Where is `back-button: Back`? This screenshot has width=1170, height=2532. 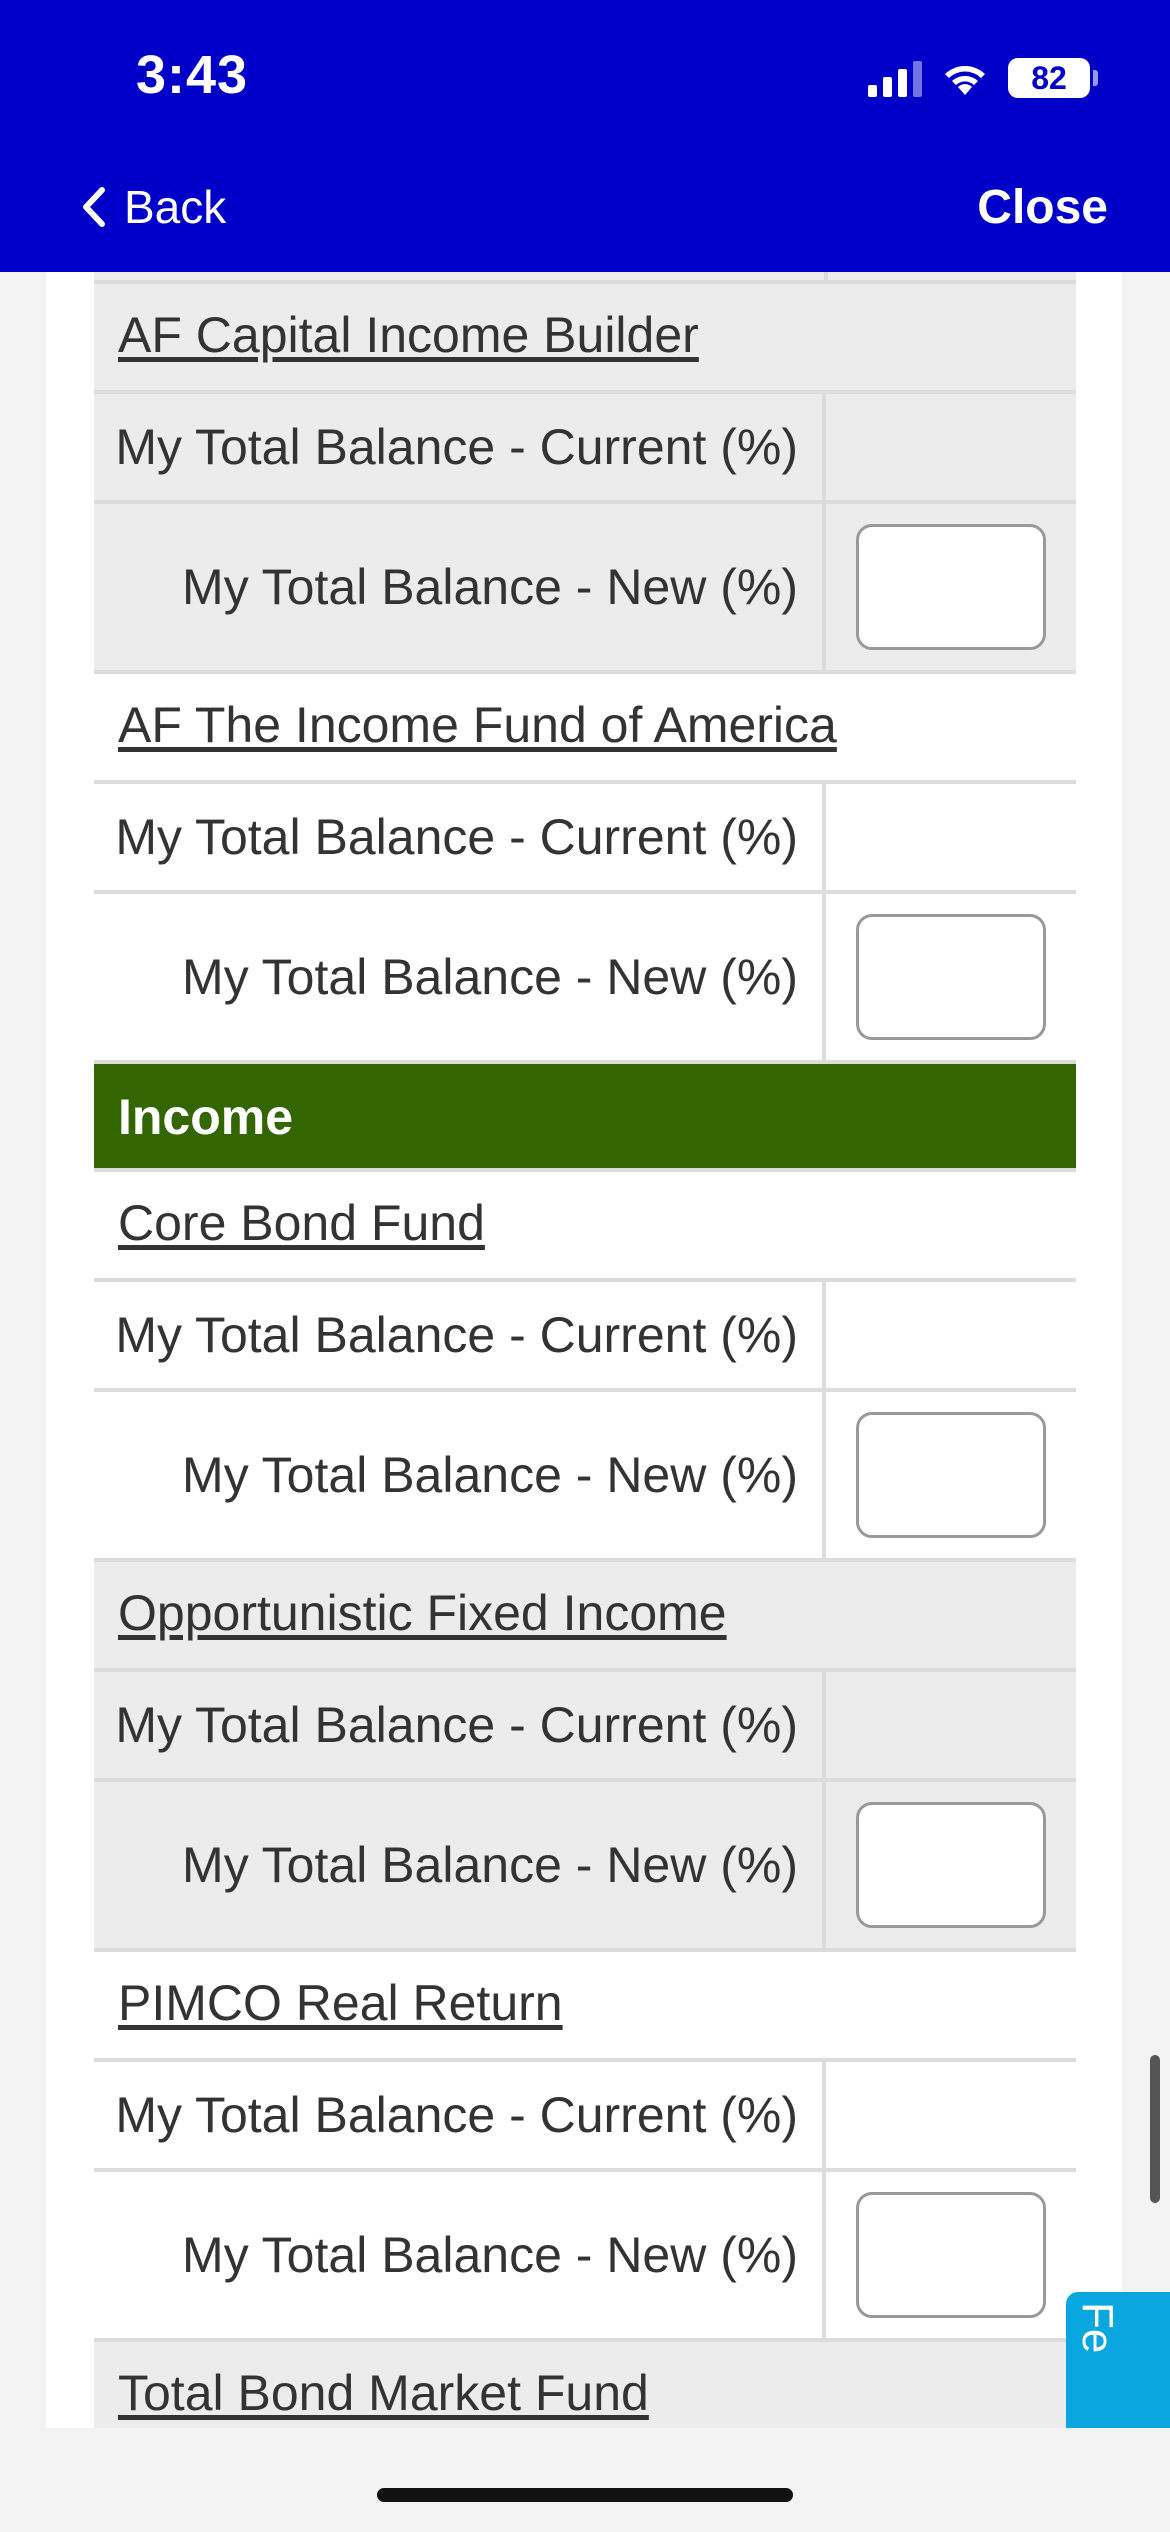 back-button: Back is located at coordinates (153, 207).